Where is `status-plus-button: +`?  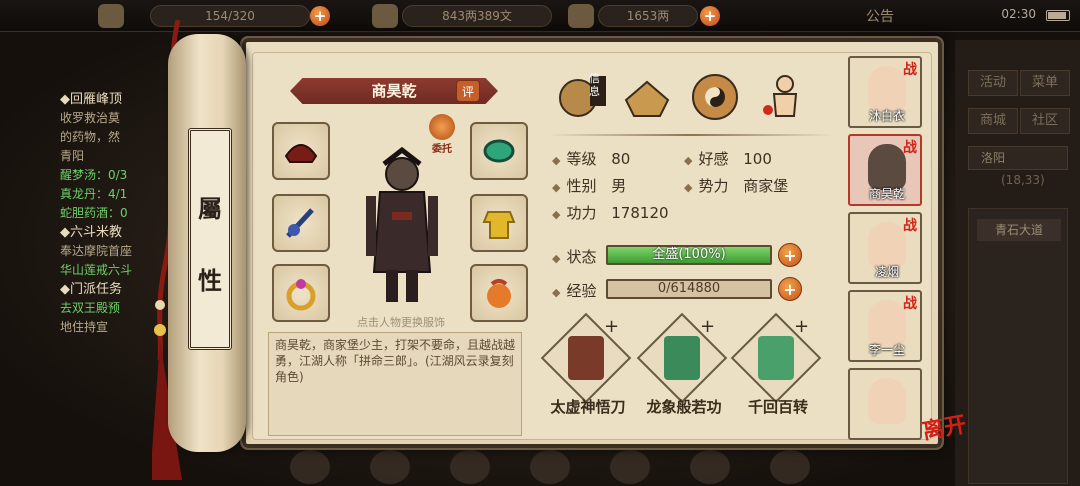
status-plus-button: + is located at coordinates (790, 255).